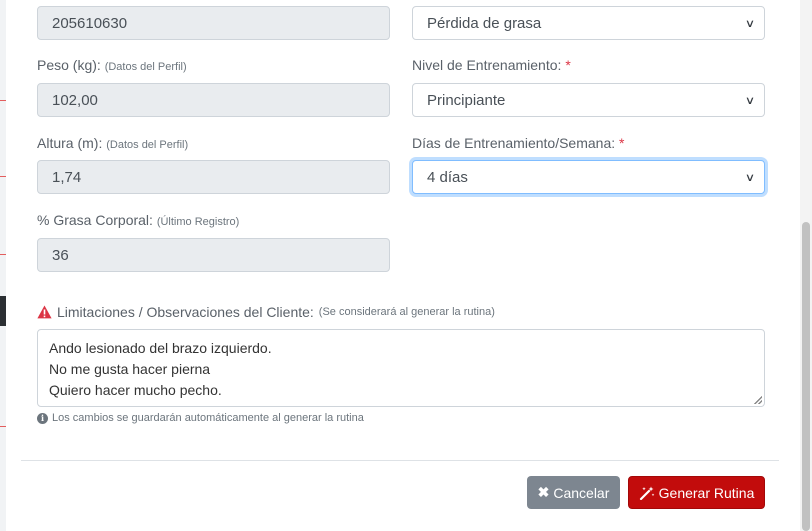 The image size is (812, 531). I want to click on grasa-field: 36, so click(213, 255).